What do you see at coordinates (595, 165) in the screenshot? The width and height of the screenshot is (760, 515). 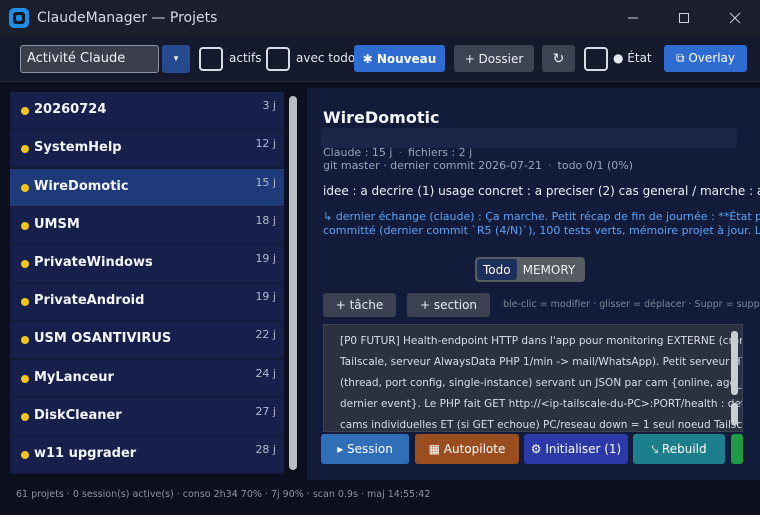 I see `meta-todo: todo 0/1 (0%)` at bounding box center [595, 165].